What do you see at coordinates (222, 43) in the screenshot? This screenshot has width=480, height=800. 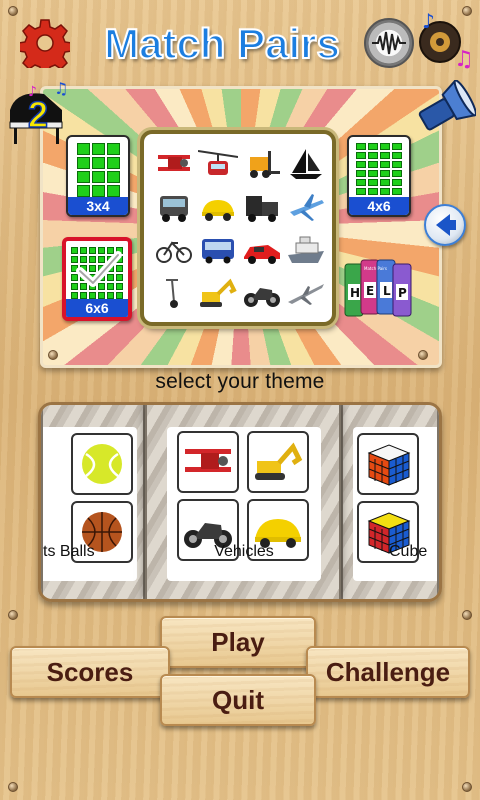 I see `app-title: Match Pairs` at bounding box center [222, 43].